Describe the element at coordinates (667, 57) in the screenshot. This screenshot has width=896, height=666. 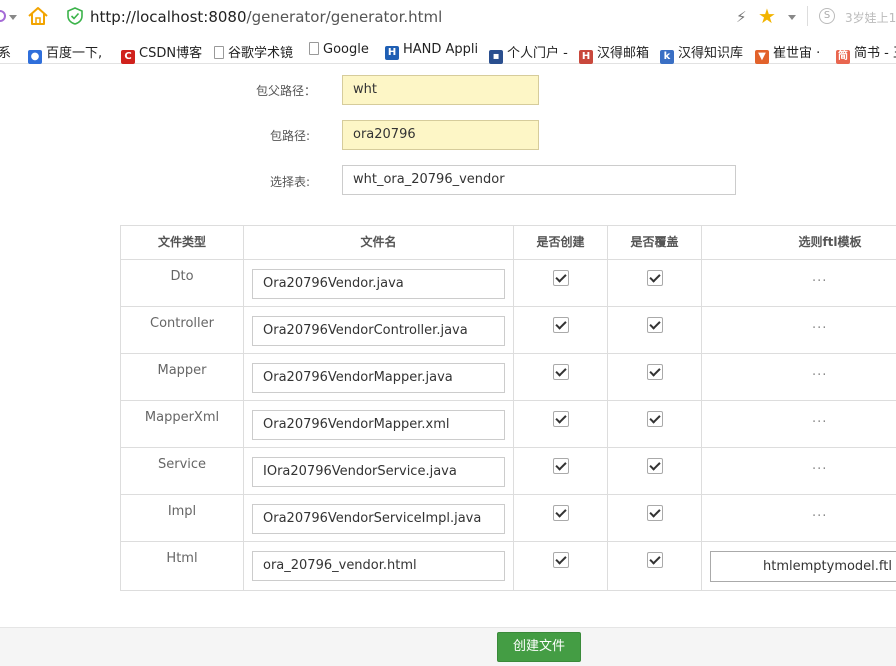
I see `kb-icon: k` at that location.